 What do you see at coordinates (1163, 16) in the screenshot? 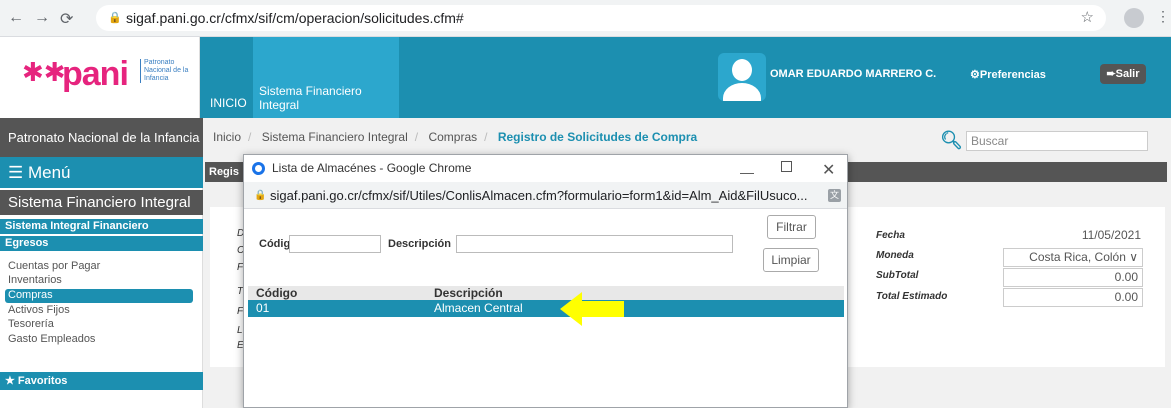
I see `browser-menu-icon: ⋮` at bounding box center [1163, 16].